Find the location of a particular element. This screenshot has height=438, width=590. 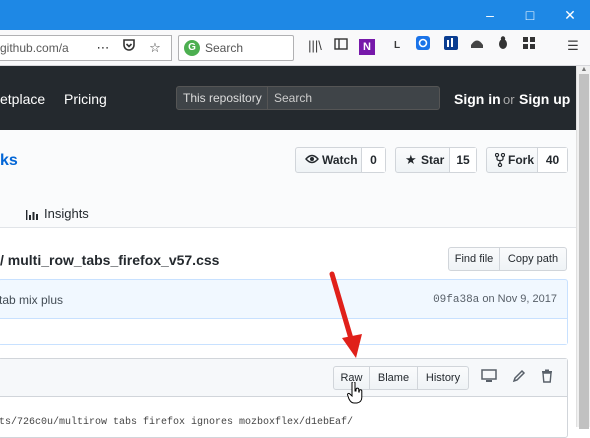

fork-count: 40 is located at coordinates (552, 160).